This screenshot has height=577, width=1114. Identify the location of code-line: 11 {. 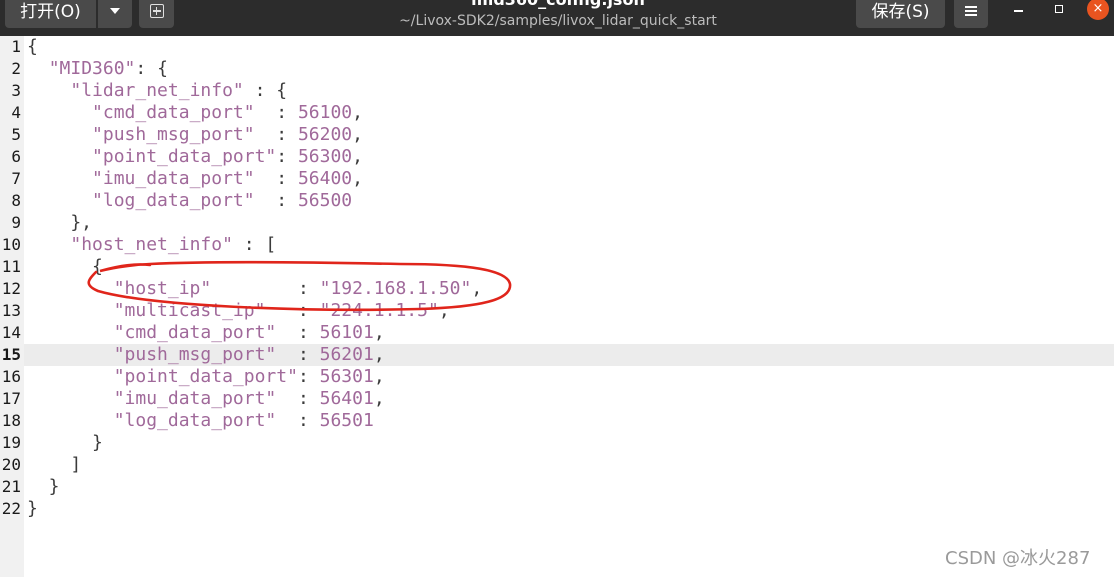
(557, 267).